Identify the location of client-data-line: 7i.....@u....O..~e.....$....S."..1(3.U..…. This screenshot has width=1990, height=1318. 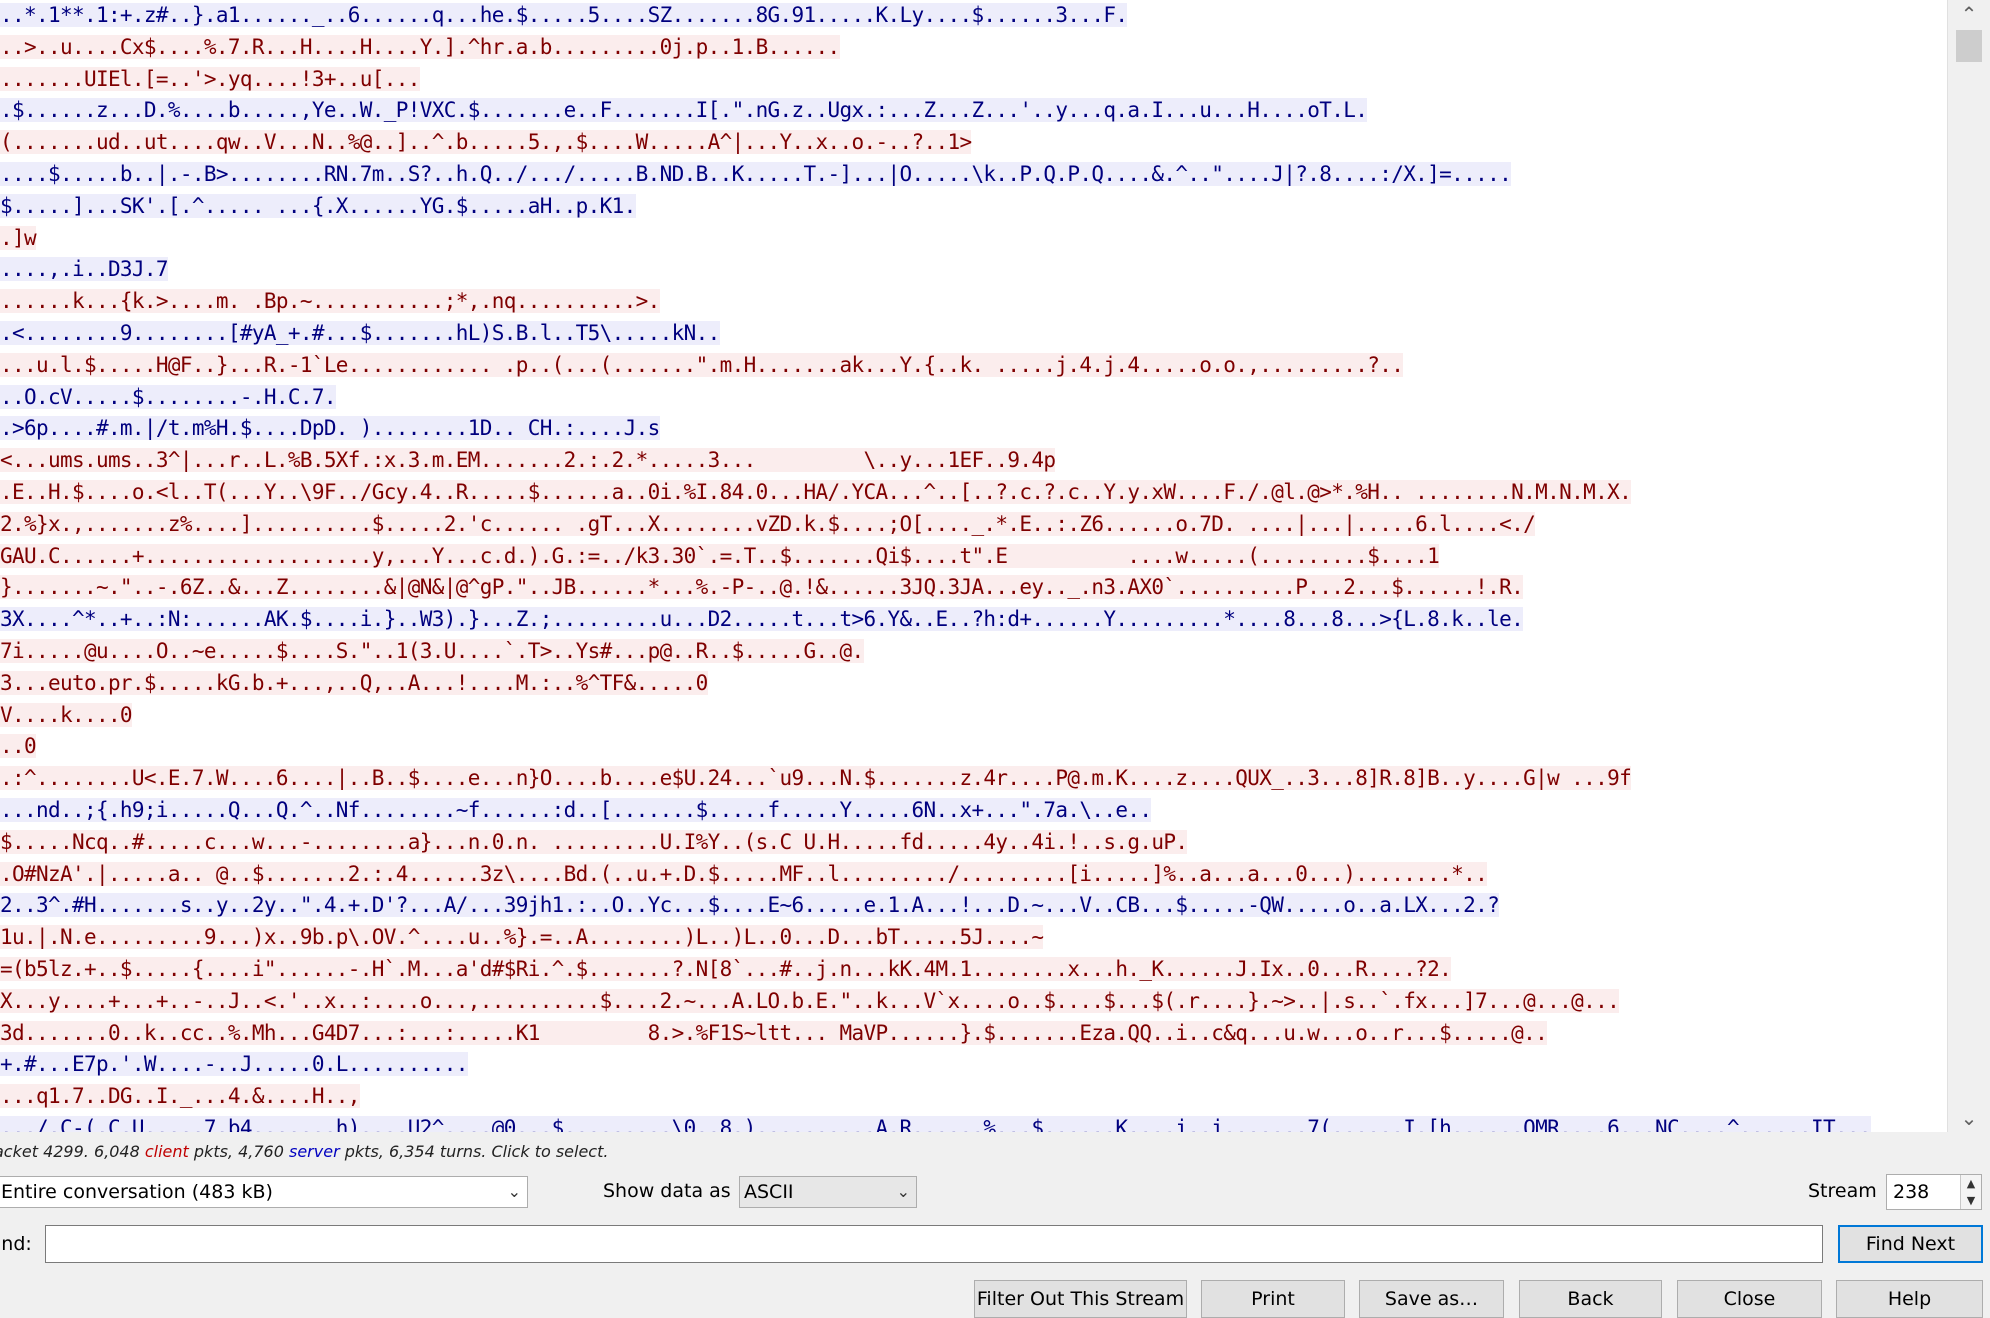
(974, 652).